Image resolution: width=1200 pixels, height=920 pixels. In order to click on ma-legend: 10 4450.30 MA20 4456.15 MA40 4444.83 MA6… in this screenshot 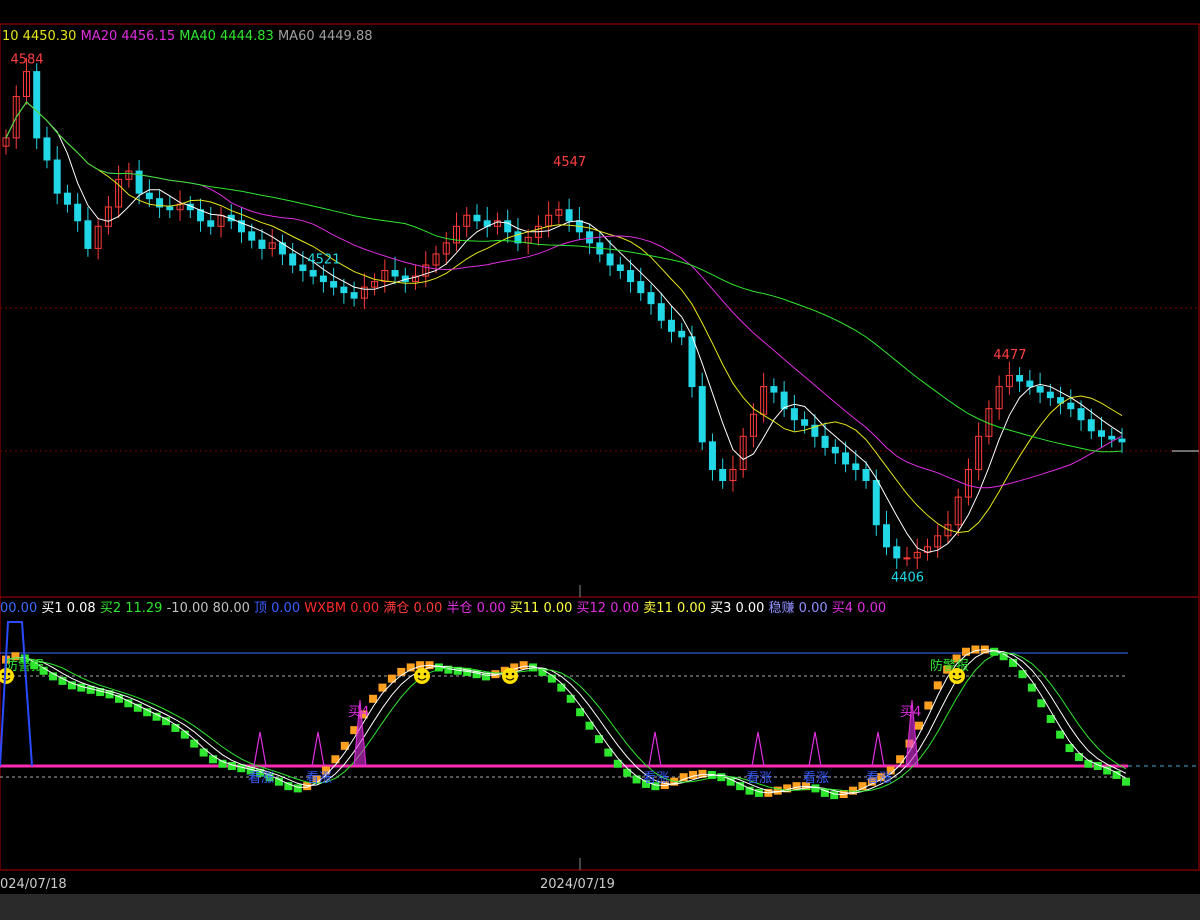, I will do `click(187, 36)`.